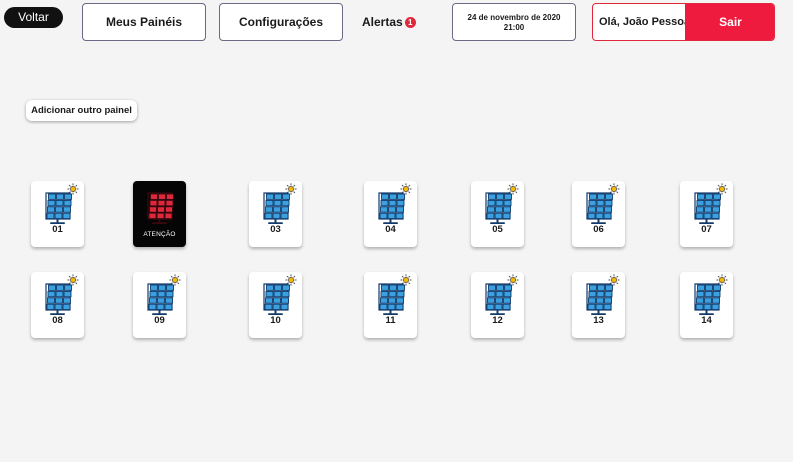  What do you see at coordinates (275, 229) in the screenshot?
I see `panel-number: 03` at bounding box center [275, 229].